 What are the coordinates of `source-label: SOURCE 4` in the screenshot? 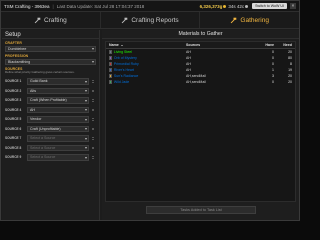 It's located at (13, 109).